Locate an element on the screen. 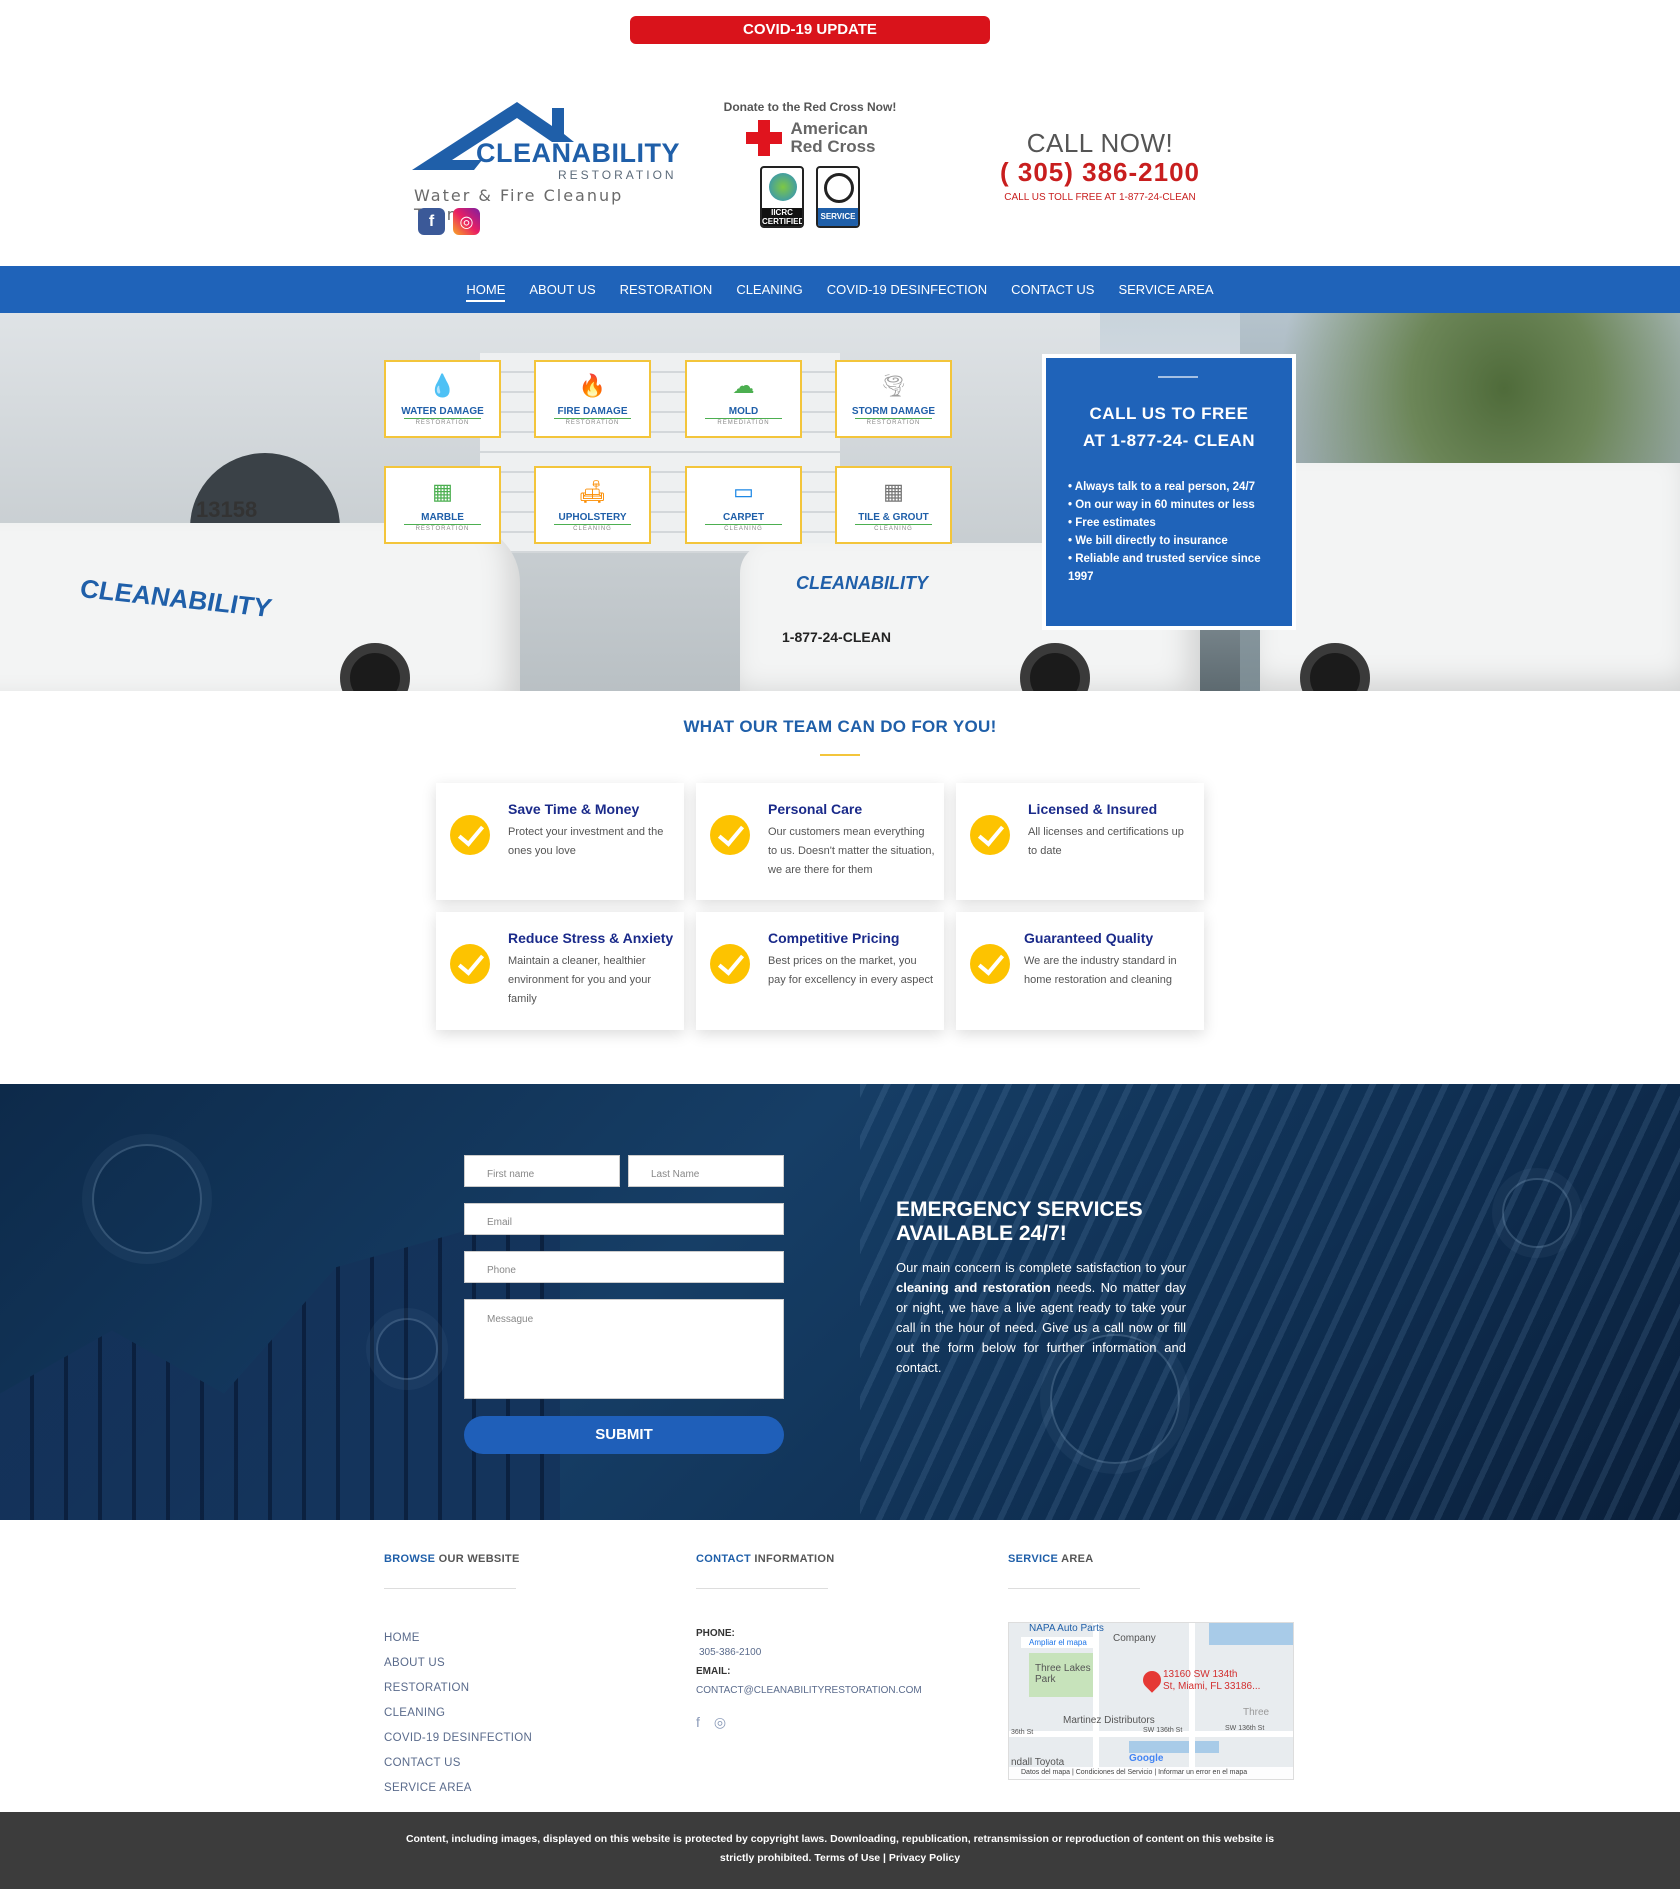  tile-water-damage: 💧 WATER DAMAGE RESTORATION is located at coordinates (442, 399).